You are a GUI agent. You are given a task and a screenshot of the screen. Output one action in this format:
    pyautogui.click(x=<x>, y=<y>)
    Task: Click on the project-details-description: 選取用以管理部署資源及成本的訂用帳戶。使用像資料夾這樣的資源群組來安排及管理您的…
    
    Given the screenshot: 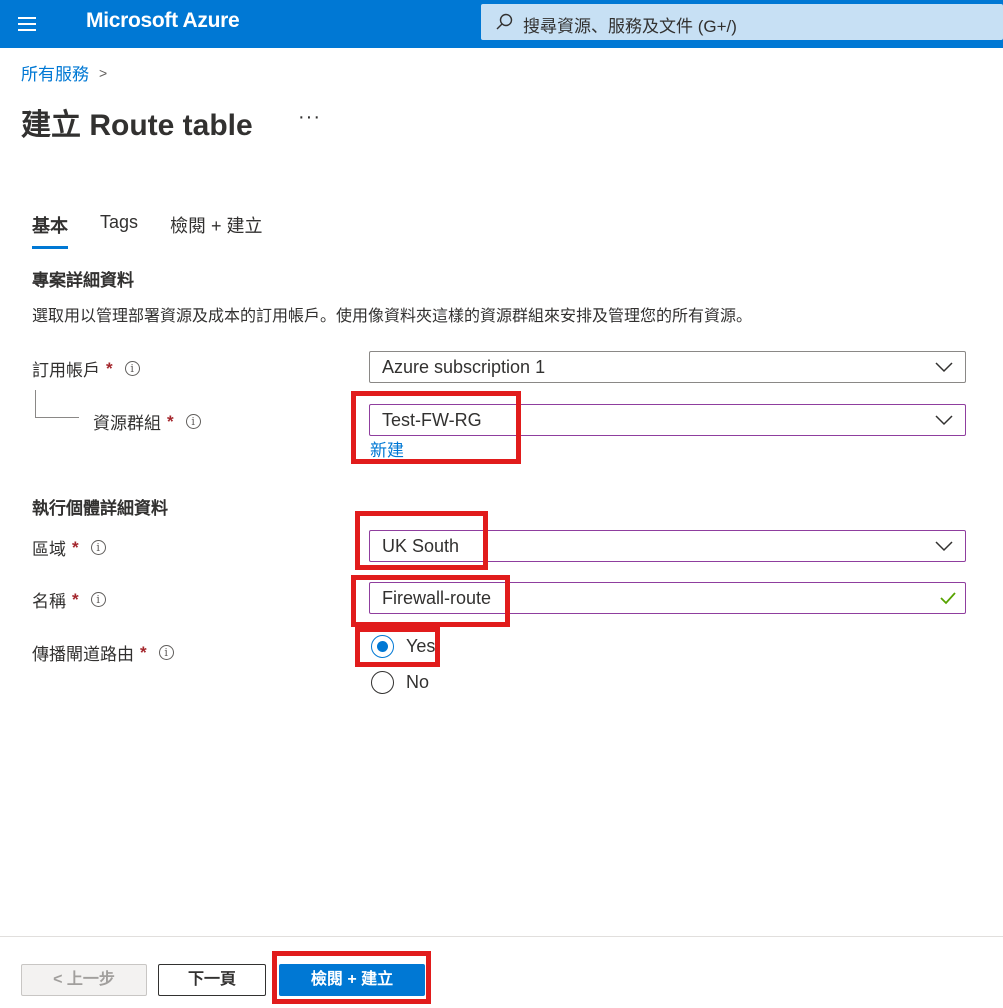 What is the action you would take?
    pyautogui.click(x=392, y=316)
    